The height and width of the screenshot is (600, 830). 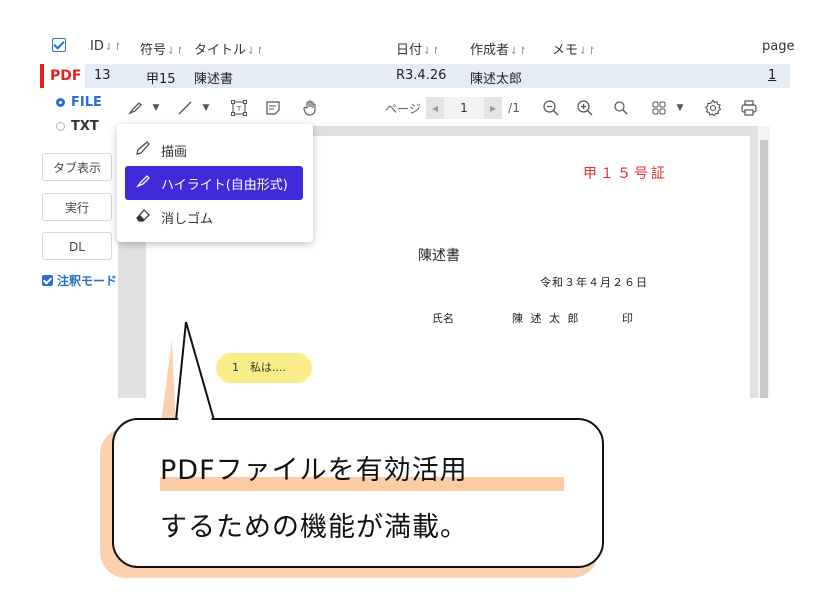 What do you see at coordinates (314, 470) in the screenshot?
I see `callout-line-1: PDFファイルを有効活用` at bounding box center [314, 470].